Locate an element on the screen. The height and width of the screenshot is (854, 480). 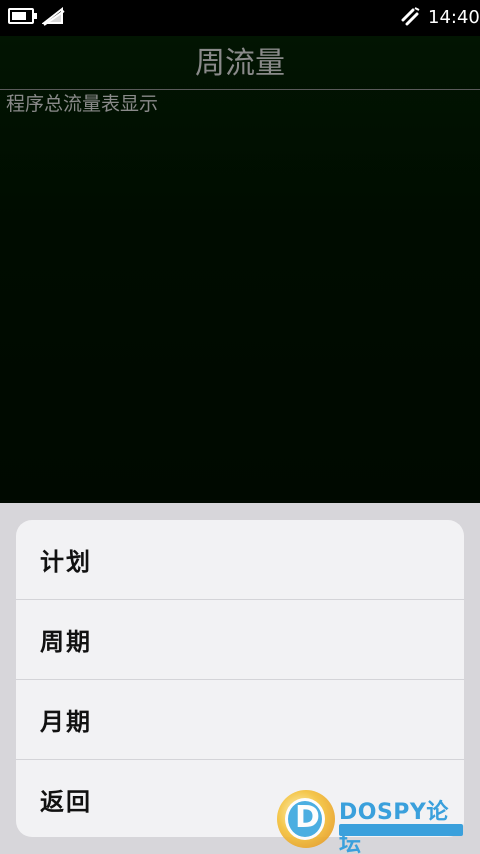
status-bar: 14:40 is located at coordinates (240, 18).